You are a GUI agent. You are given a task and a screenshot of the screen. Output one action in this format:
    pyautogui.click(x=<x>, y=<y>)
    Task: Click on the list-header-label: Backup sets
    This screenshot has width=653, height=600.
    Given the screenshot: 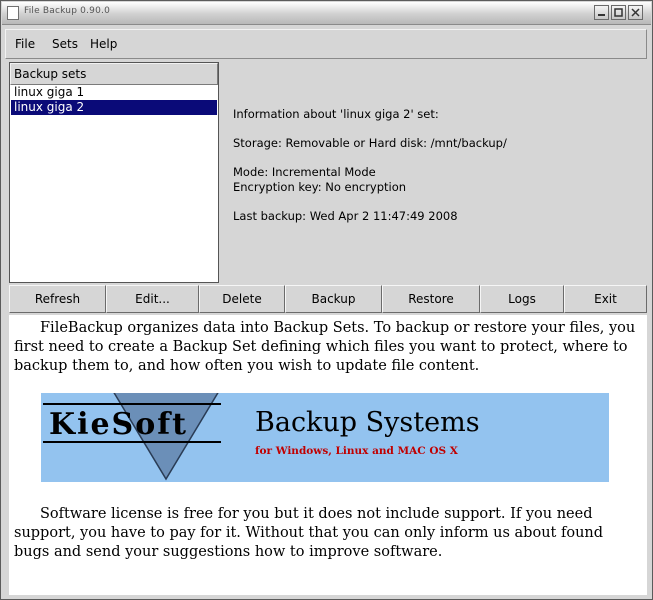 What is the action you would take?
    pyautogui.click(x=50, y=74)
    